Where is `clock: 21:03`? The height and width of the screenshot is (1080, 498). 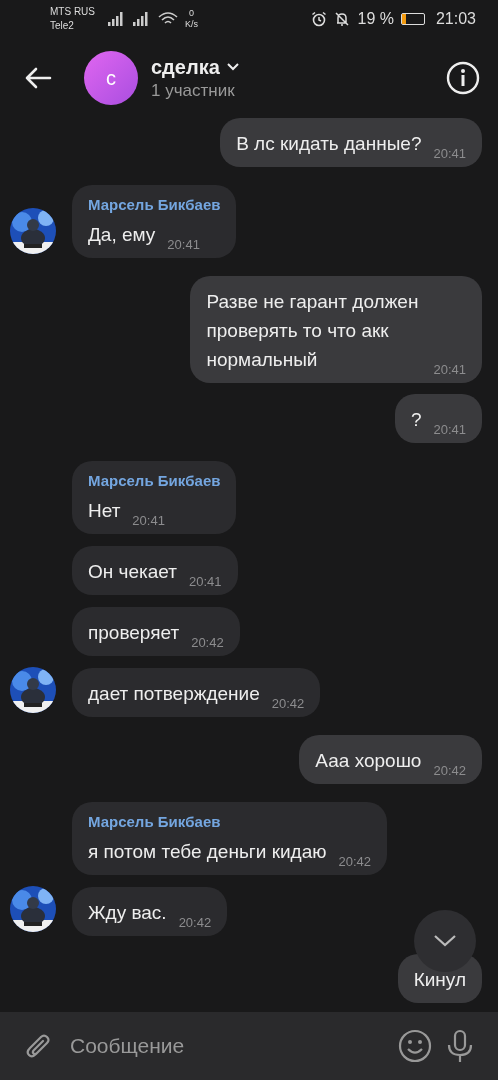 clock: 21:03 is located at coordinates (455, 19).